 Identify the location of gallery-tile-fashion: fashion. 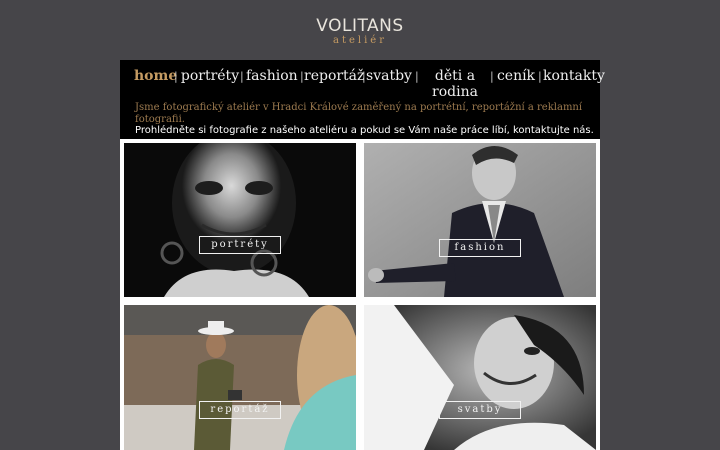
(480, 220).